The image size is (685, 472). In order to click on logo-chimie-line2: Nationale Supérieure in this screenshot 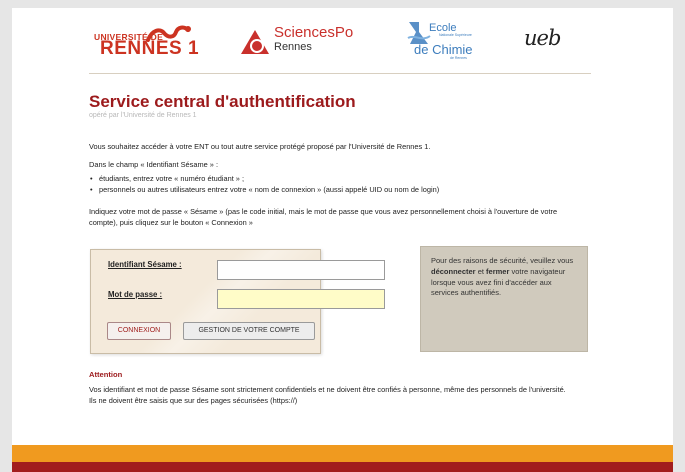, I will do `click(455, 35)`.